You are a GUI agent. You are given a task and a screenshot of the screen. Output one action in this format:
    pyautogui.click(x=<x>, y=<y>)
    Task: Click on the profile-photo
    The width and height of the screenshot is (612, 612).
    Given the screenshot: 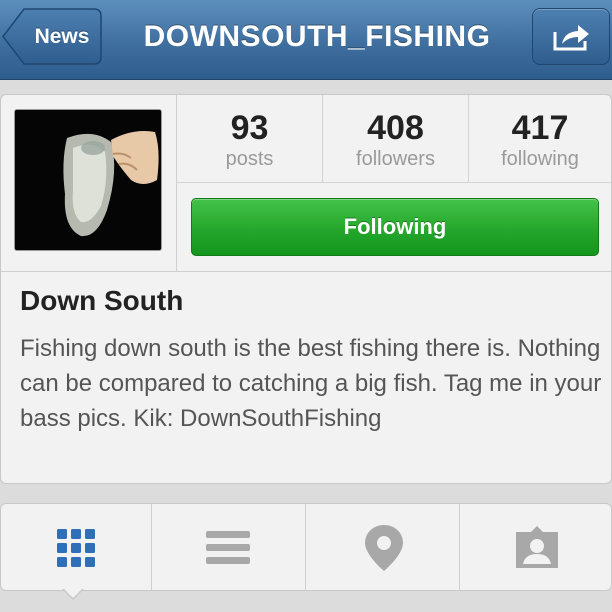 What is the action you would take?
    pyautogui.click(x=88, y=180)
    